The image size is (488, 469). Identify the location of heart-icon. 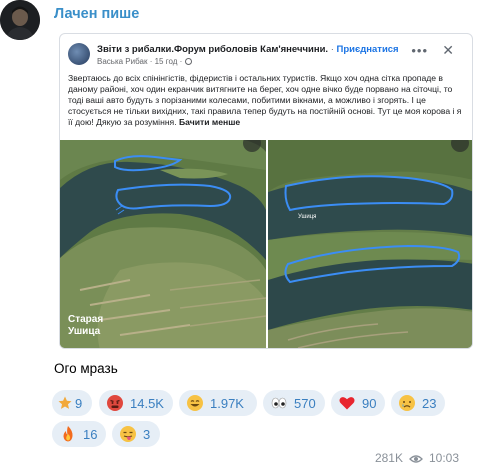
(347, 403).